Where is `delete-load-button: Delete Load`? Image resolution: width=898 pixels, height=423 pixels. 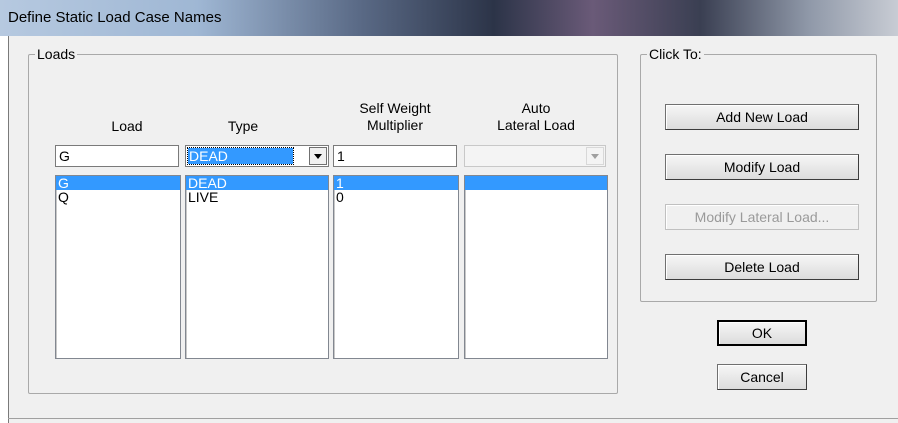 delete-load-button: Delete Load is located at coordinates (762, 267).